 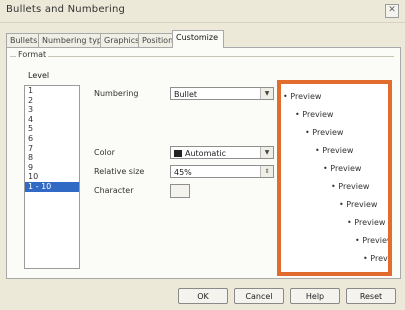 I want to click on level-item: 6, so click(x=52, y=139).